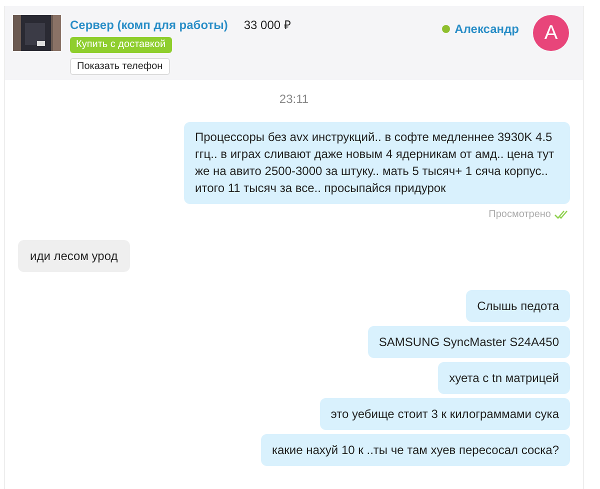 This screenshot has width=600, height=489. What do you see at coordinates (121, 45) in the screenshot?
I see `buy-button: Купить с доставкой` at bounding box center [121, 45].